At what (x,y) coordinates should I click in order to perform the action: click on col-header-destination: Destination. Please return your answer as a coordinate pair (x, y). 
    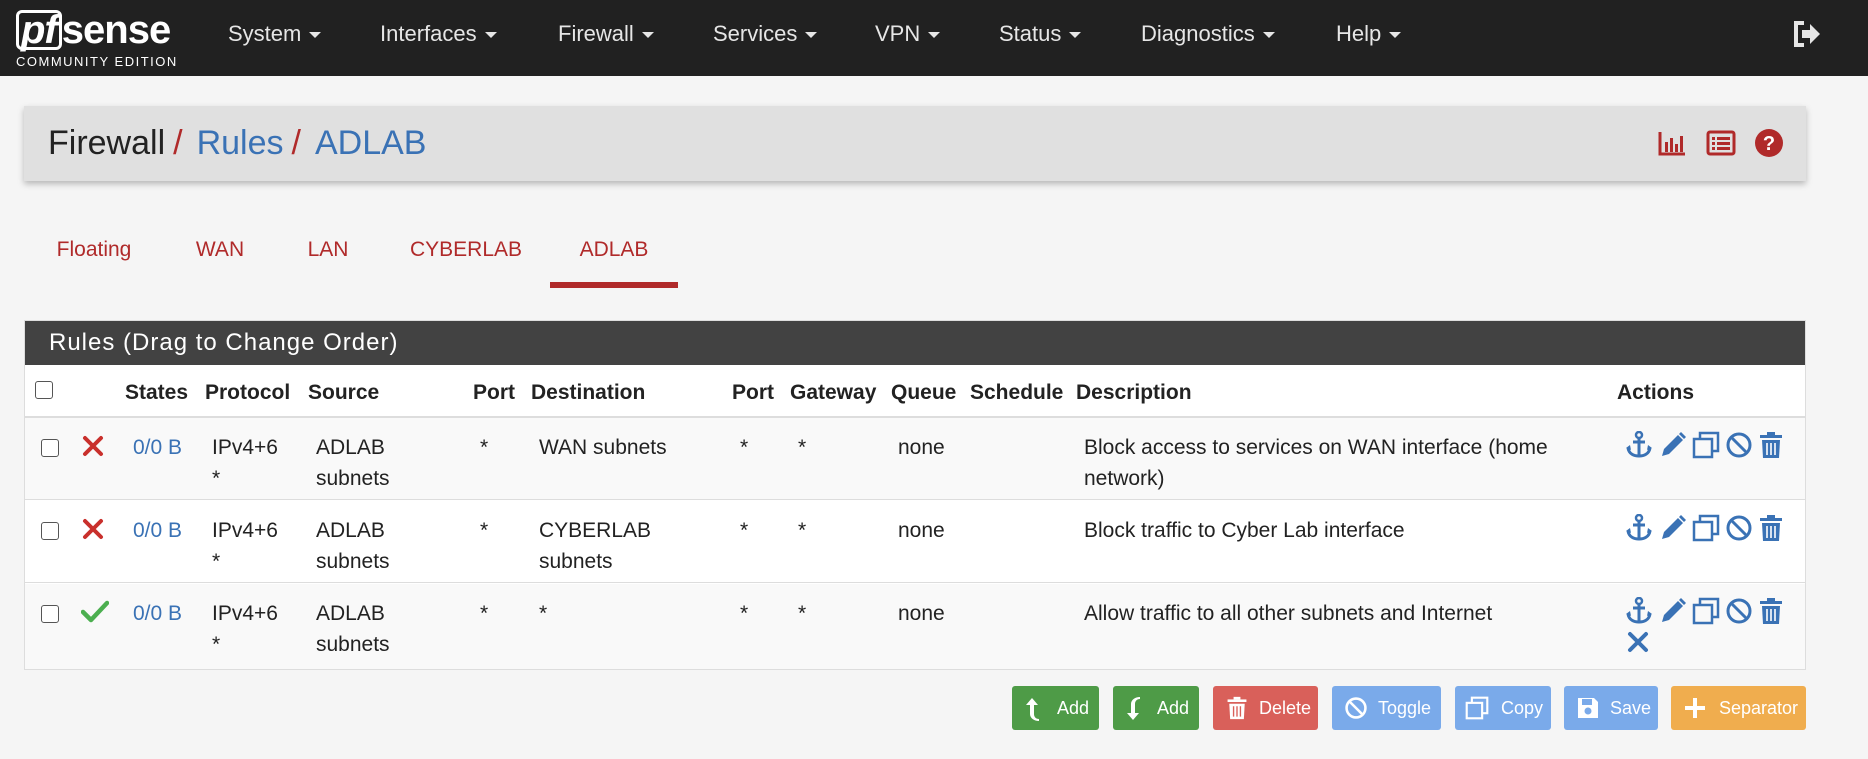
    Looking at the image, I should click on (588, 392).